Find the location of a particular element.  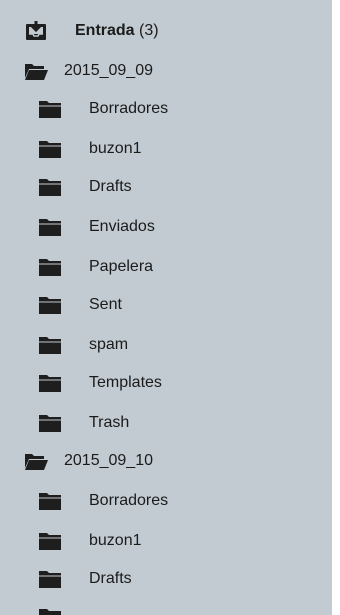

folder-label: Templates is located at coordinates (125, 382).